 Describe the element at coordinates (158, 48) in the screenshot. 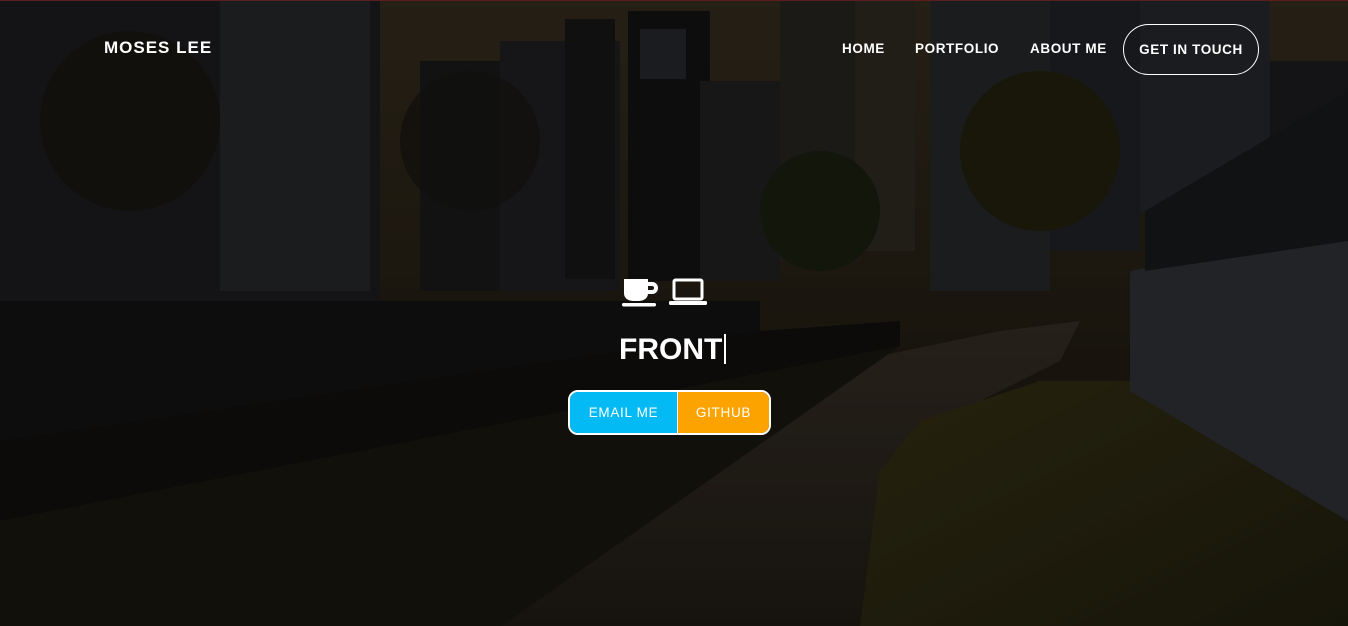

I see `brand-logo: MOSES LEE` at that location.